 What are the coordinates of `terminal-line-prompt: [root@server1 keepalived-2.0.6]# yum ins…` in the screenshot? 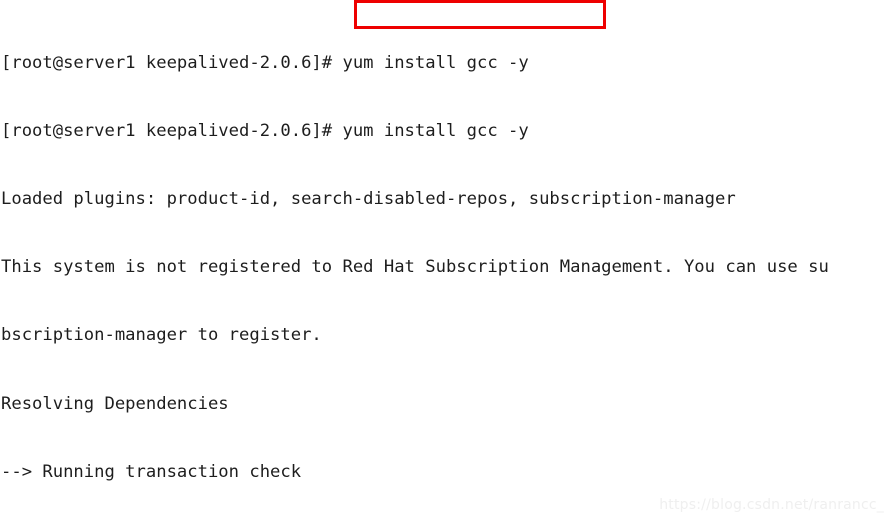 It's located at (265, 131).